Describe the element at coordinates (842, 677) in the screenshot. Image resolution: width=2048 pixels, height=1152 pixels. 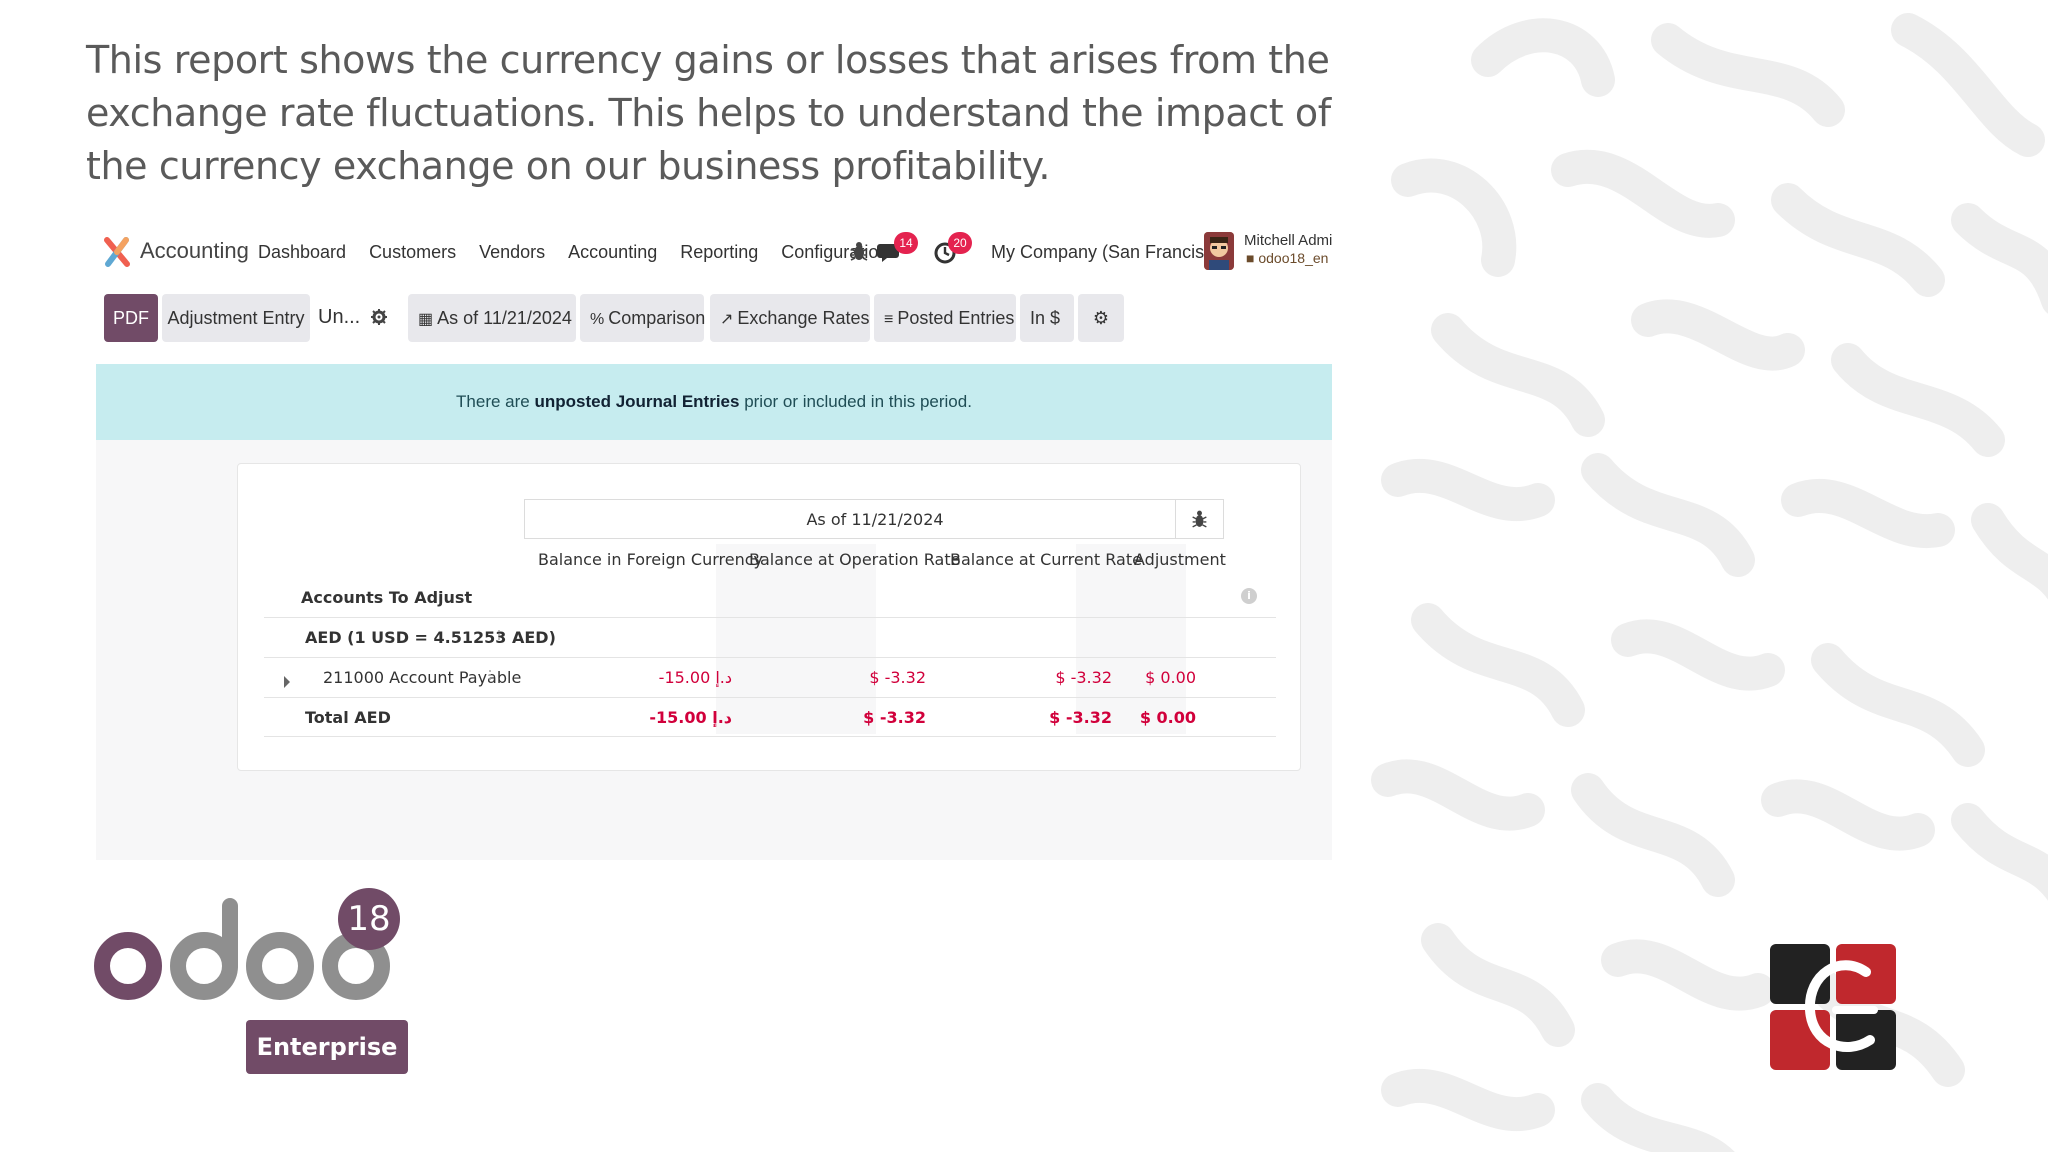
I see `row-operation-rate: $ -3.32` at that location.